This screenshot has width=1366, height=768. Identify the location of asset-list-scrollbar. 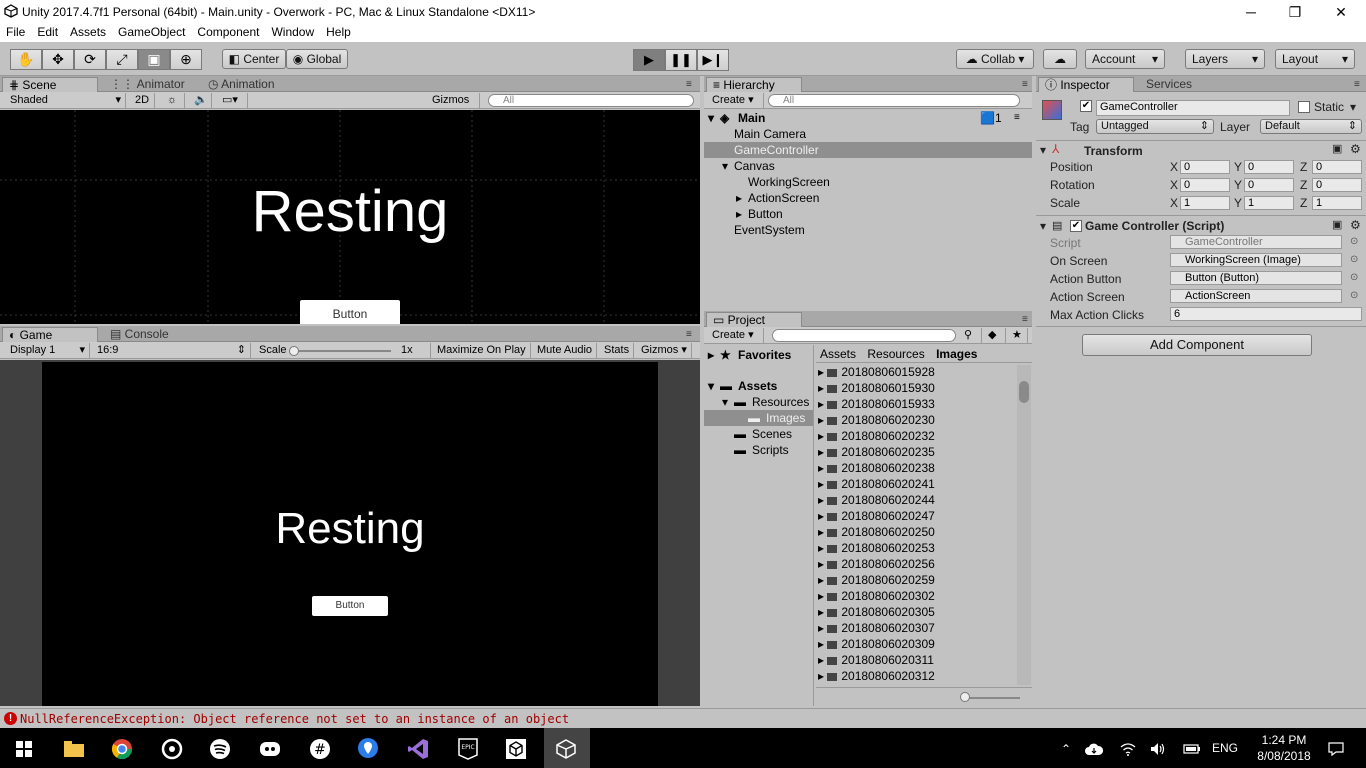
(1024, 525).